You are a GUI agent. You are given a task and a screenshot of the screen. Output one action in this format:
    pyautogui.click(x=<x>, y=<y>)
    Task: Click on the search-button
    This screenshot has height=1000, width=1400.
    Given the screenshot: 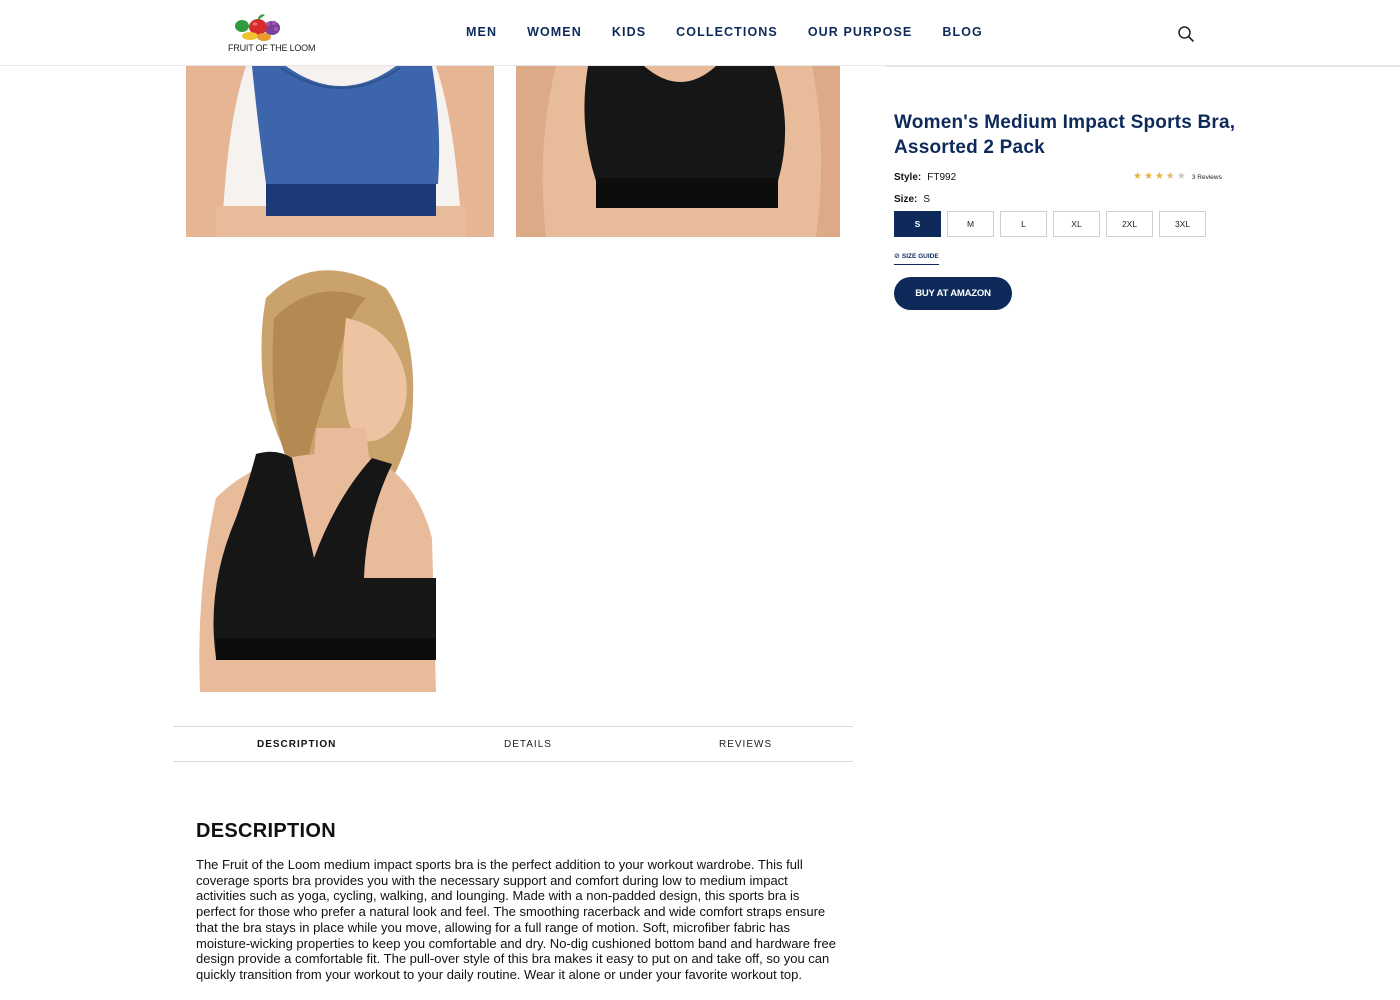 What is the action you would take?
    pyautogui.click(x=1186, y=34)
    